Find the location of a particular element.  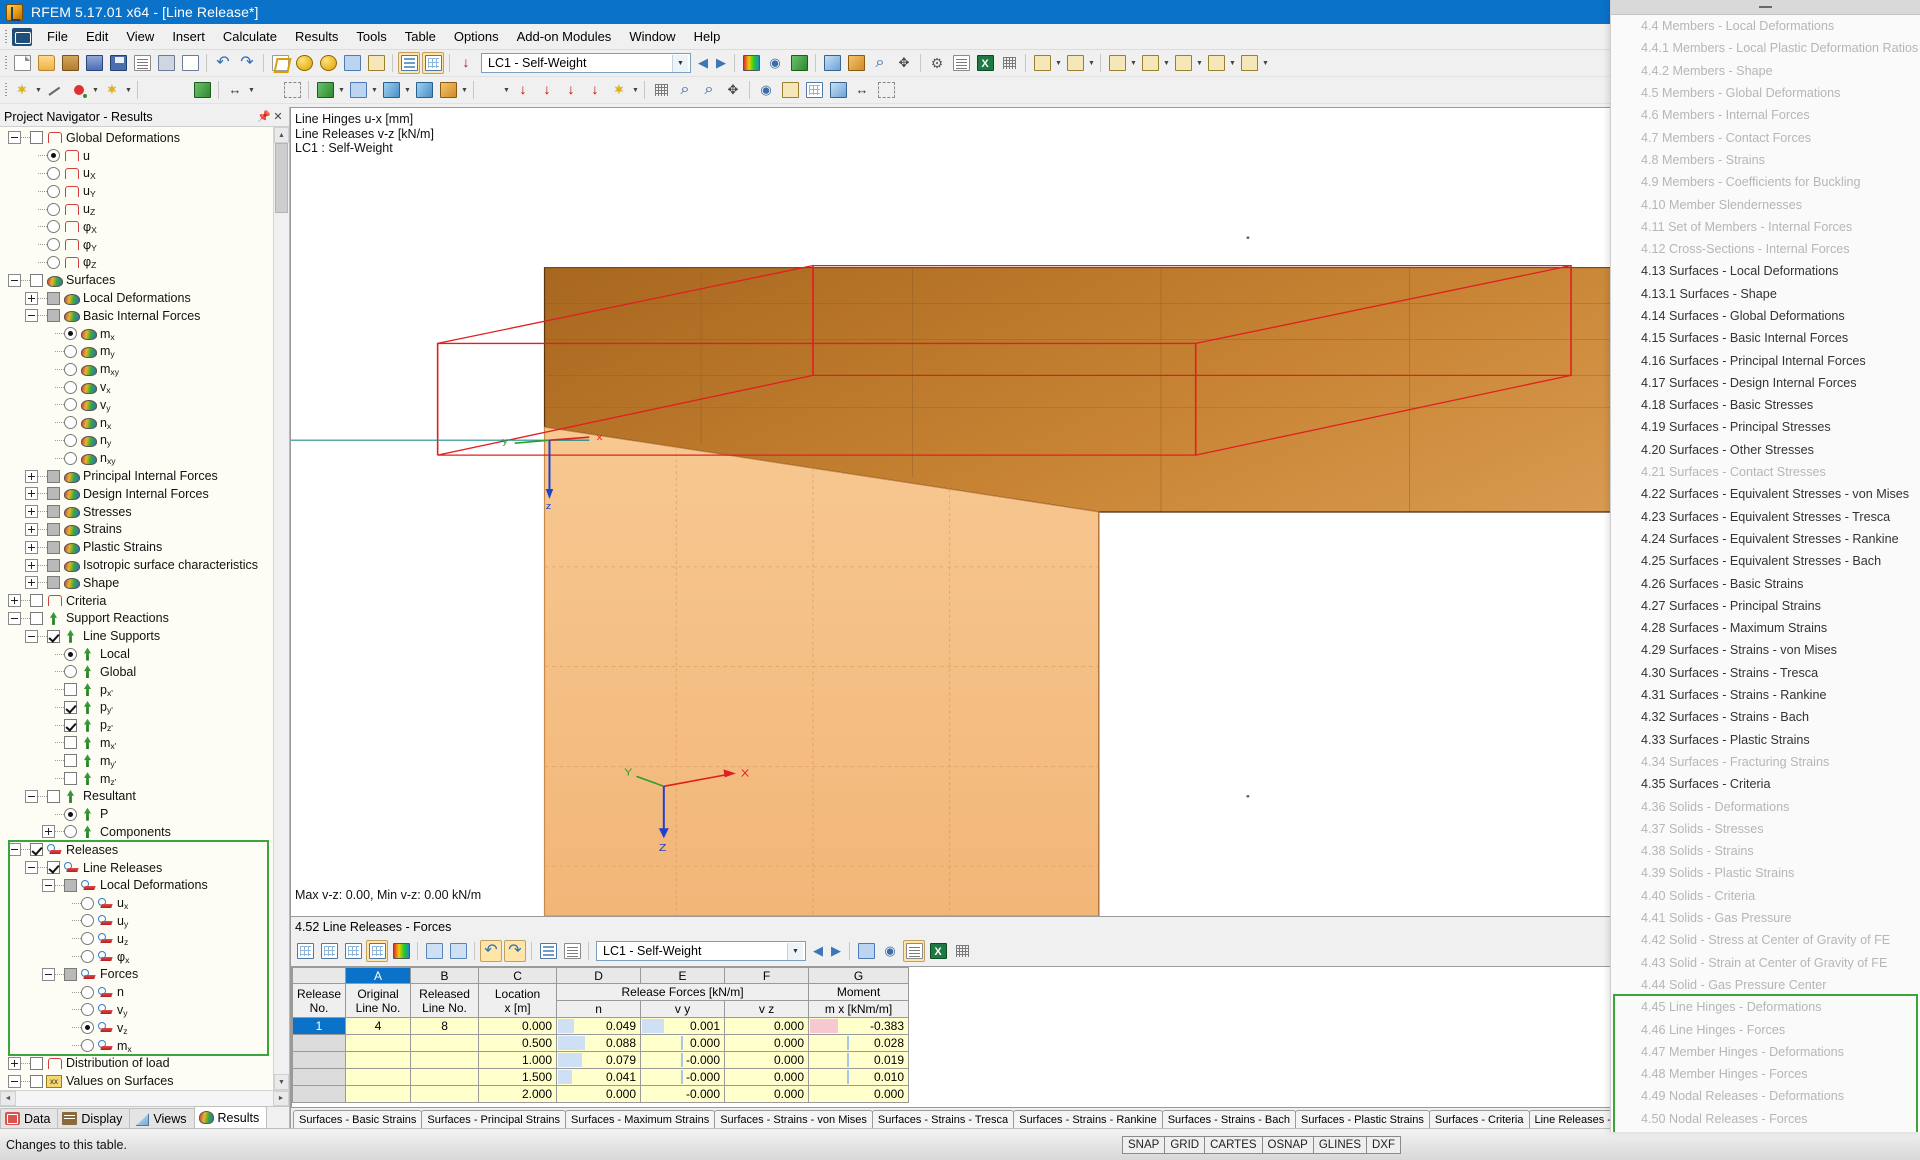

radio-local is located at coordinates (70, 654).